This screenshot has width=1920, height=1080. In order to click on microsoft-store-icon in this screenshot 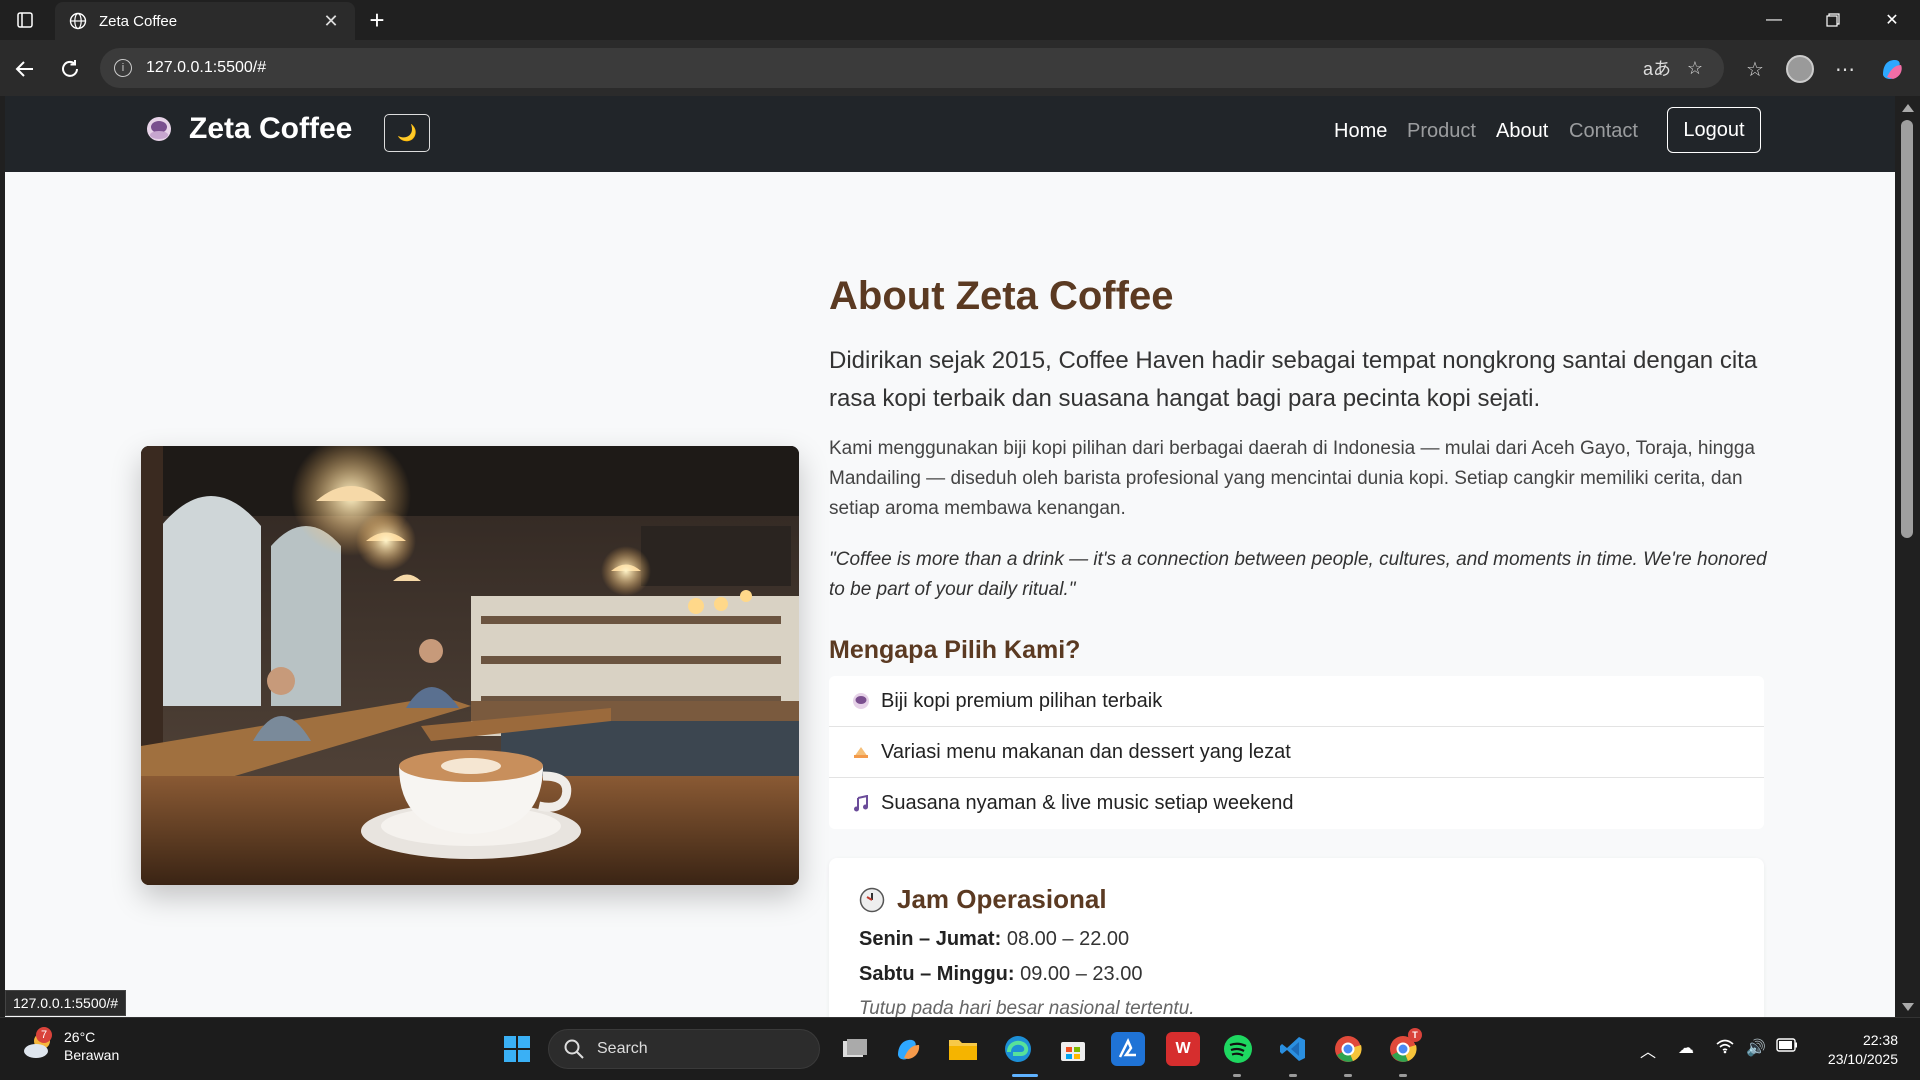, I will do `click(1073, 1049)`.